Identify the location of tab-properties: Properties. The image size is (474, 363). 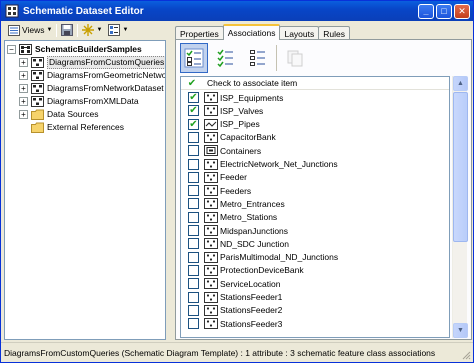
(199, 33).